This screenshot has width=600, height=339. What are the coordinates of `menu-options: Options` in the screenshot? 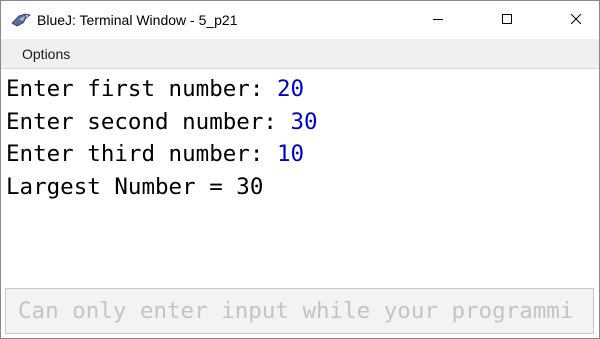 It's located at (46, 54).